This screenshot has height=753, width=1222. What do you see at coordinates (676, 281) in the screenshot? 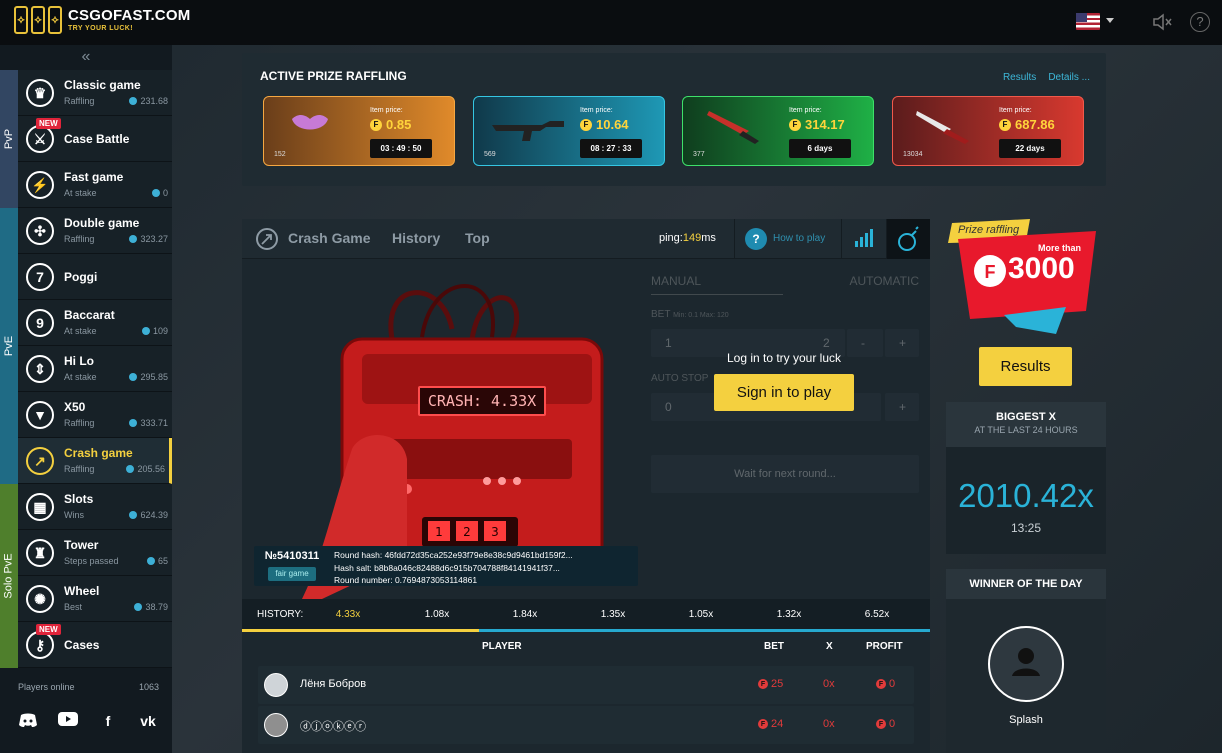
I see `tab-manual: MANUAL` at bounding box center [676, 281].